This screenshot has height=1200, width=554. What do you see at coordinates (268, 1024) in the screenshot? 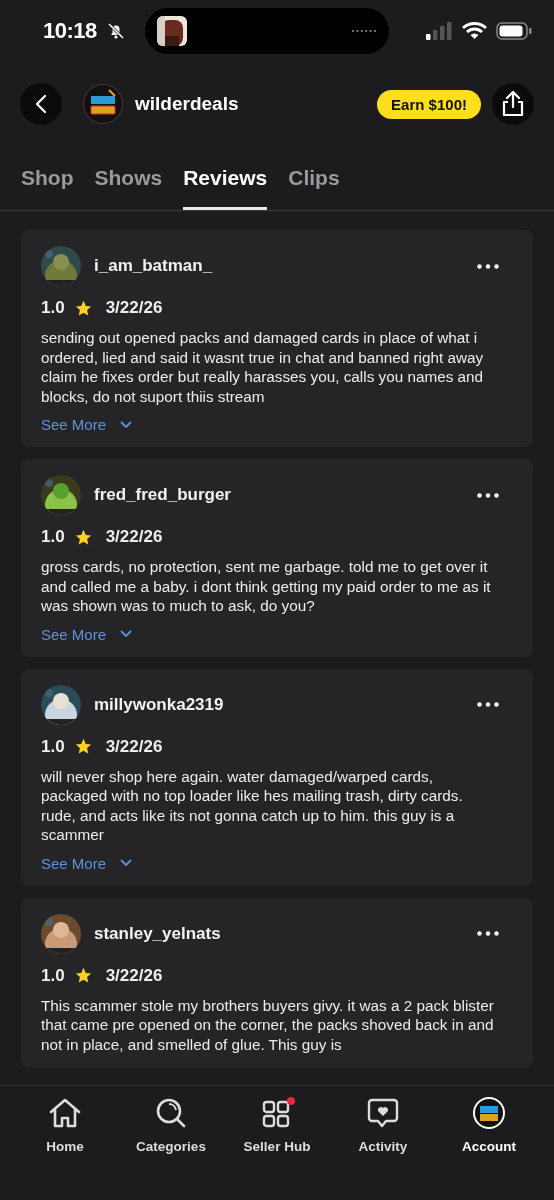
I see `review-text: This scammer stole my brothers buyers givy. it was a 2 pack blister that came pre opened on the corner, the packs shoved back in and not in place, and smelled of glue. This guy is` at bounding box center [268, 1024].